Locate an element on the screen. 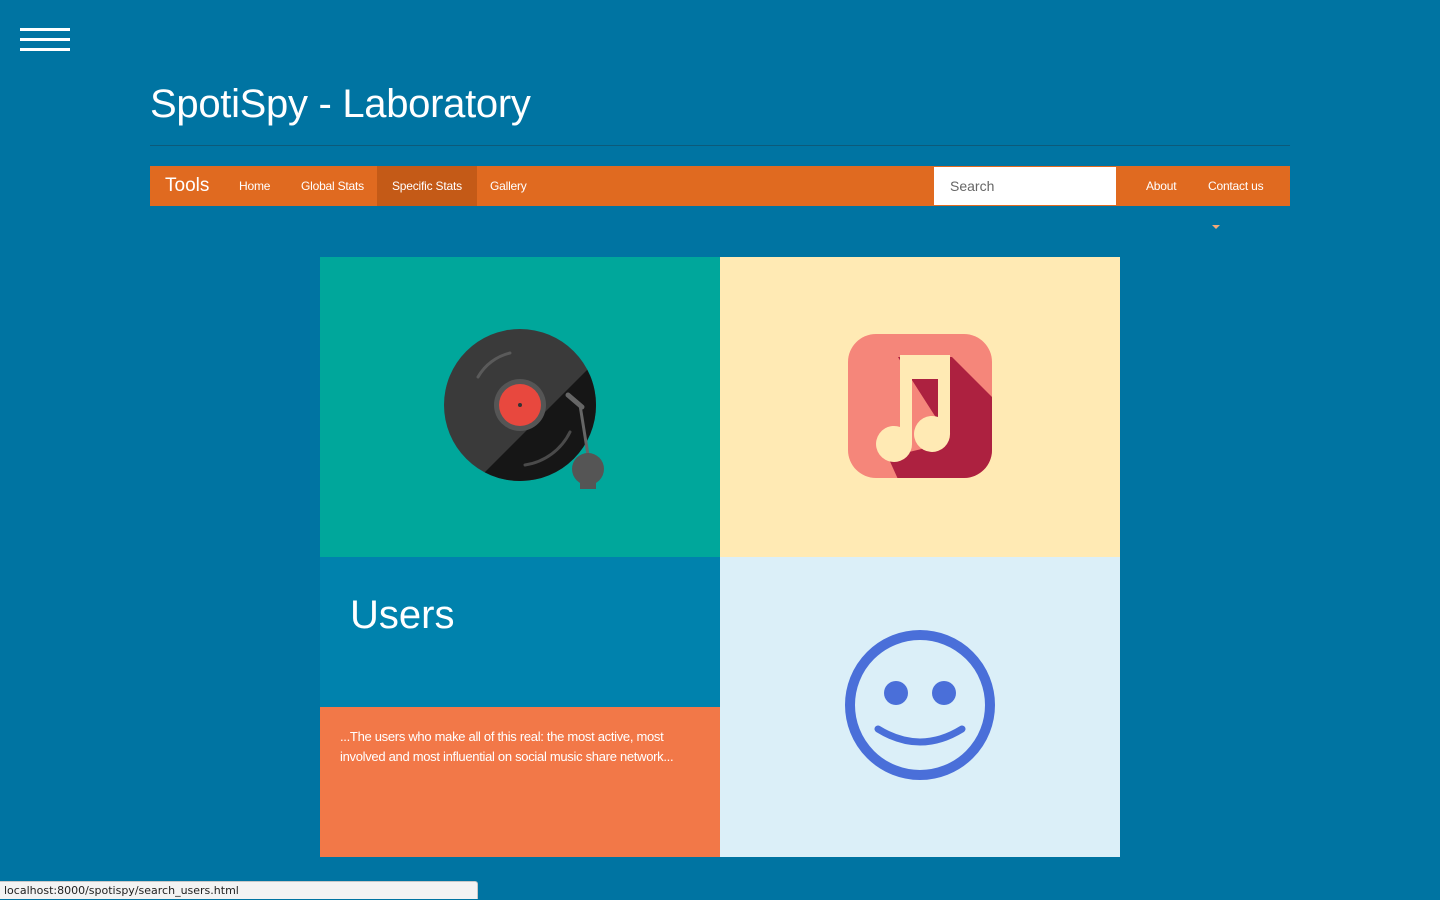 This screenshot has width=1440, height=900. nav-item-about: About is located at coordinates (1161, 186).